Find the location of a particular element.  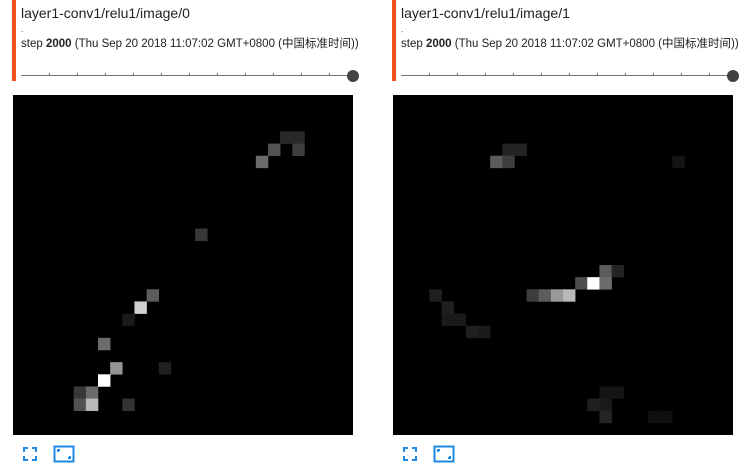

image-tag-title: layer1-conv1/relu1/image/1 is located at coordinates (485, 13).